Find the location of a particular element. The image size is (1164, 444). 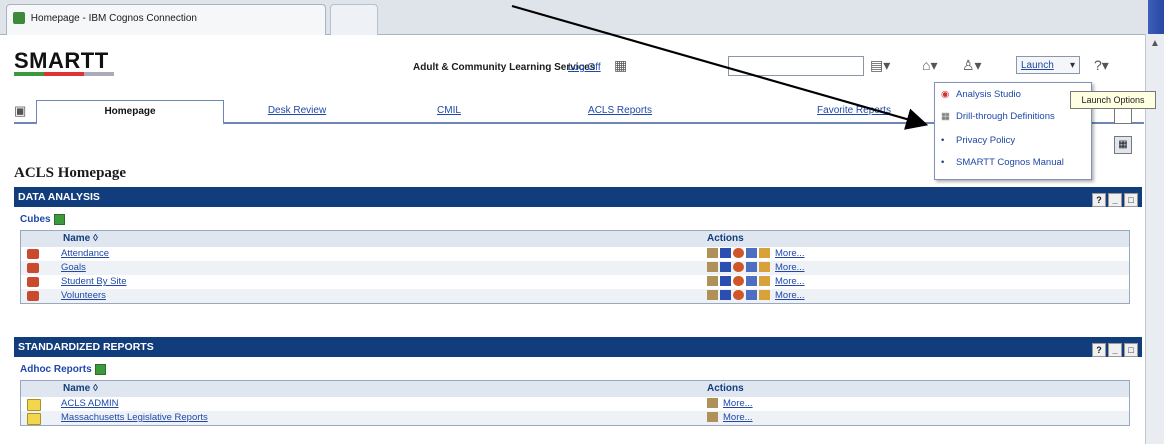

row-name-link: ACLS ADMIN is located at coordinates (90, 403).